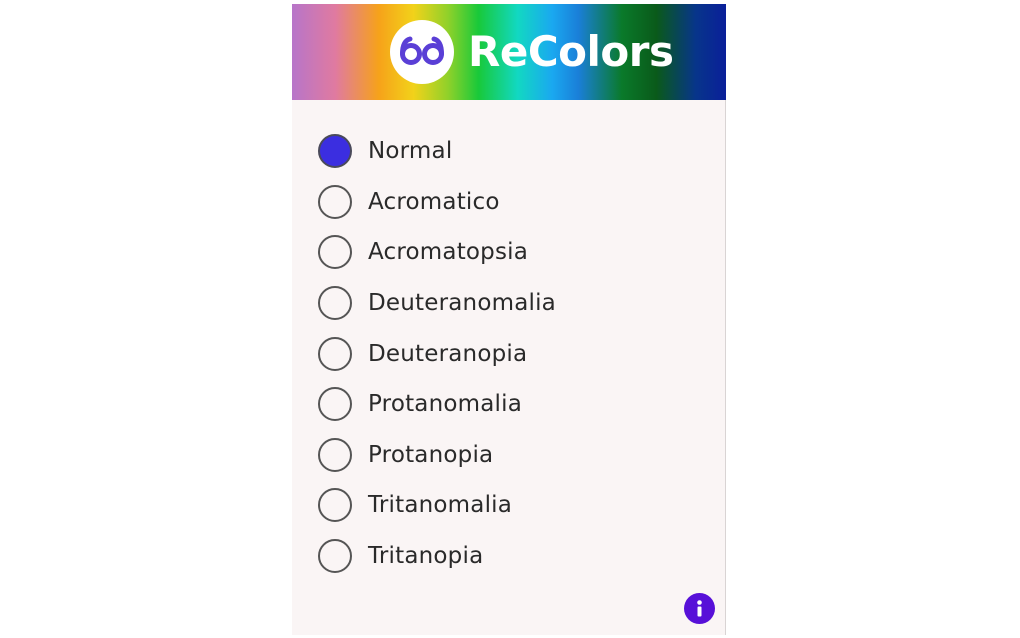 Image resolution: width=1020 pixels, height=638 pixels. I want to click on option-label: Normal, so click(410, 151).